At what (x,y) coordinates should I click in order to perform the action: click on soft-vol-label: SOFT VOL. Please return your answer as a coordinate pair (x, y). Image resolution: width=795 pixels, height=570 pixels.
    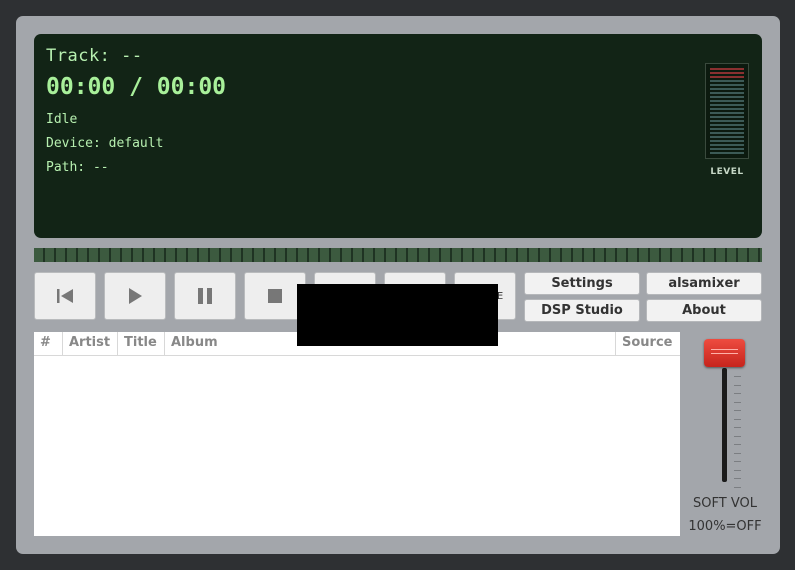
    Looking at the image, I should click on (725, 503).